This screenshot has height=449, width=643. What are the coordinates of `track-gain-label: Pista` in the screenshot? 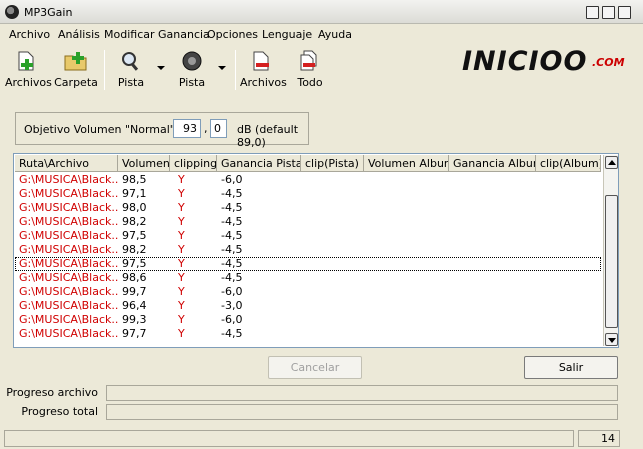 It's located at (192, 82).